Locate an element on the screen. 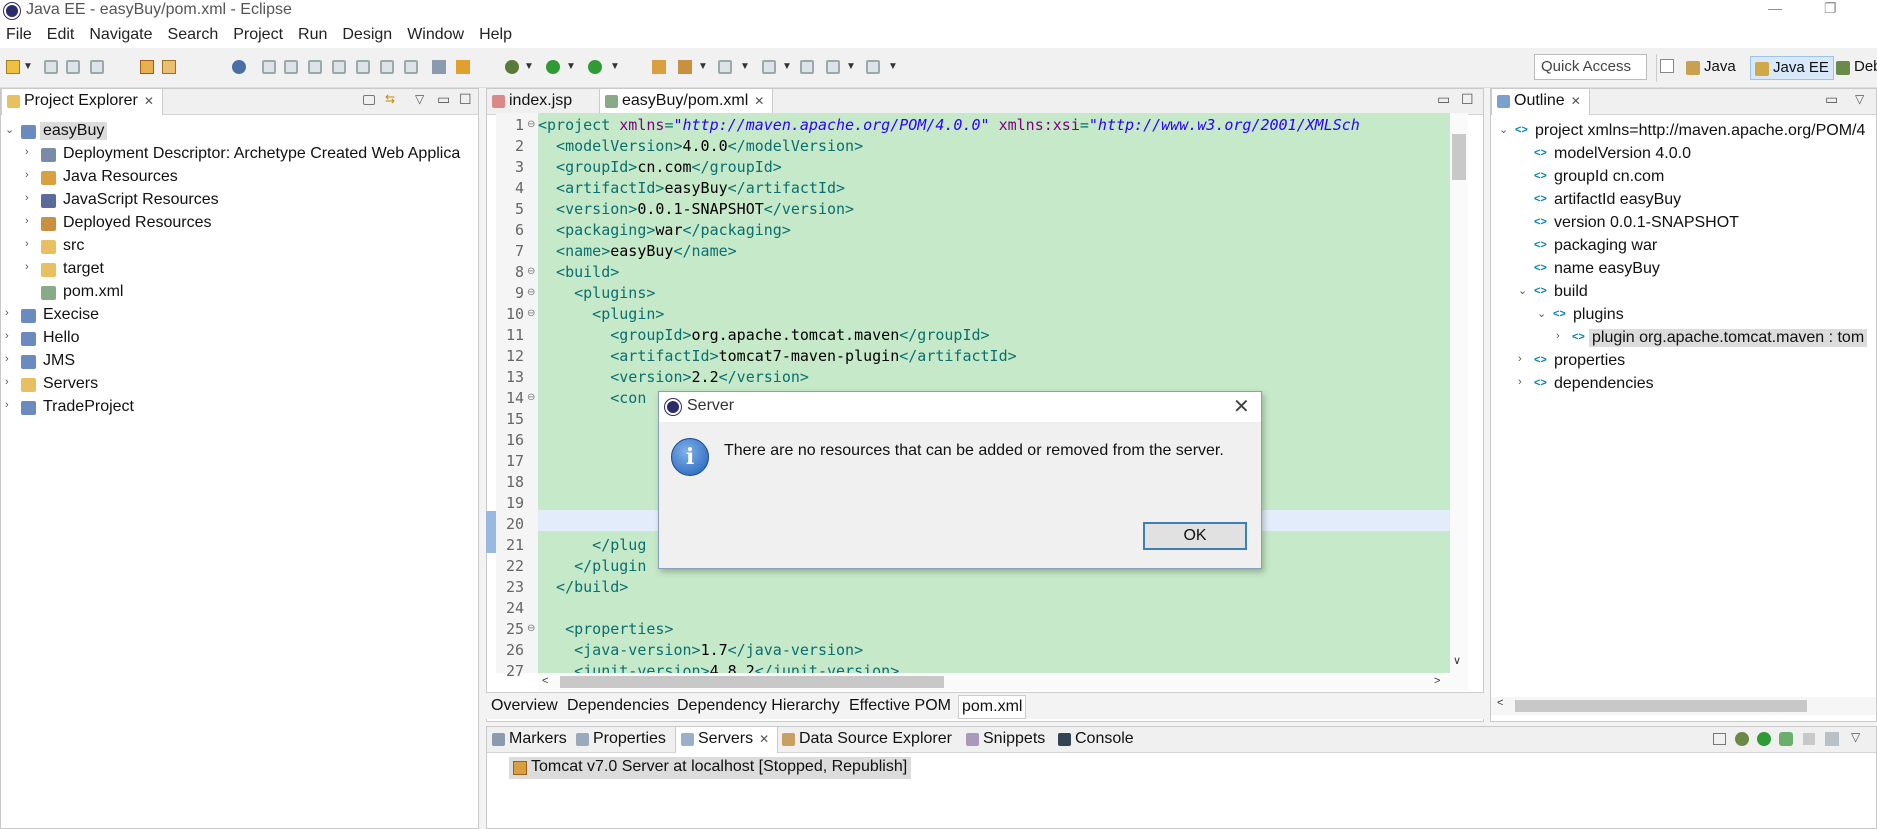 This screenshot has height=829, width=1877. tab-properties: Properties is located at coordinates (622, 740).